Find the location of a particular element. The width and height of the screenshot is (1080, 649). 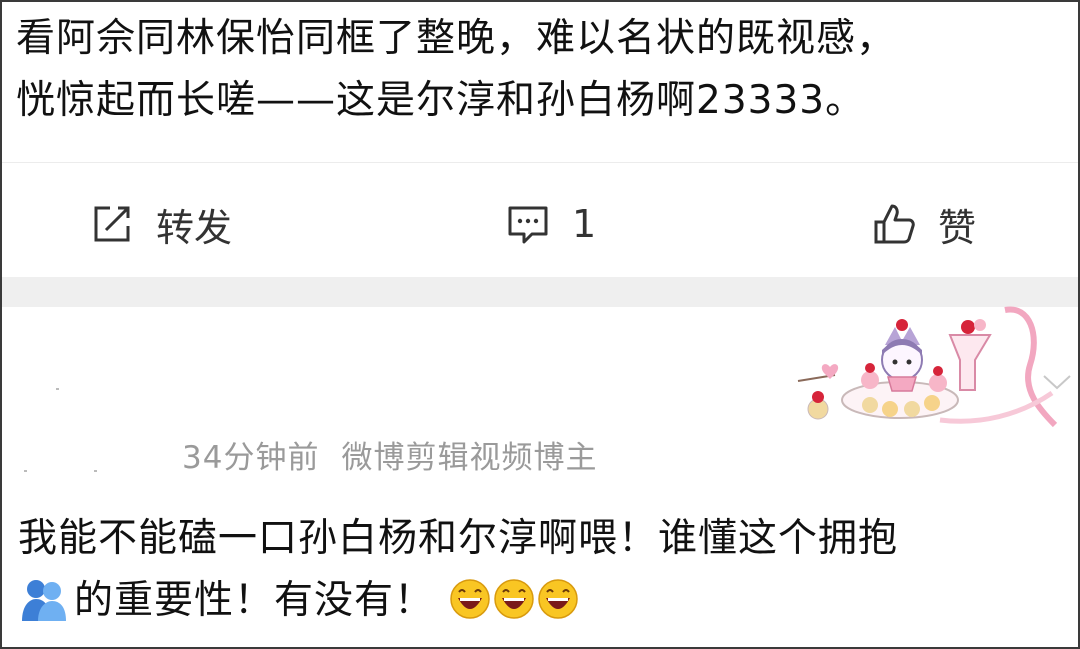

action-bar: 转发 1 赞 is located at coordinates (540, 224).